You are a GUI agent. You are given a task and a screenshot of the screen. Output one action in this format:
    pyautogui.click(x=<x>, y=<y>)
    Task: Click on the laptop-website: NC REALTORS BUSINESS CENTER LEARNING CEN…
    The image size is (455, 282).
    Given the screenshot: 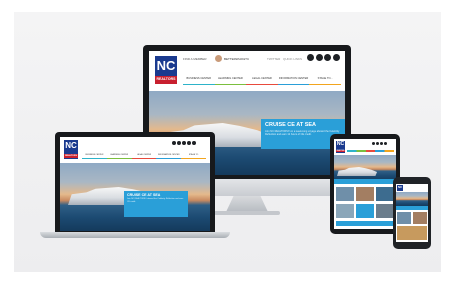 What is the action you would take?
    pyautogui.click(x=135, y=184)
    